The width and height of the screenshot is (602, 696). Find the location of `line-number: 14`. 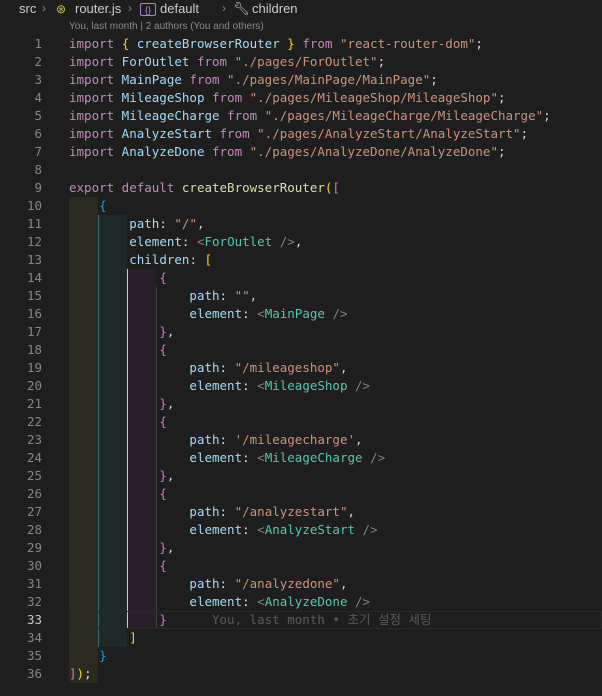

line-number: 14 is located at coordinates (34, 277).